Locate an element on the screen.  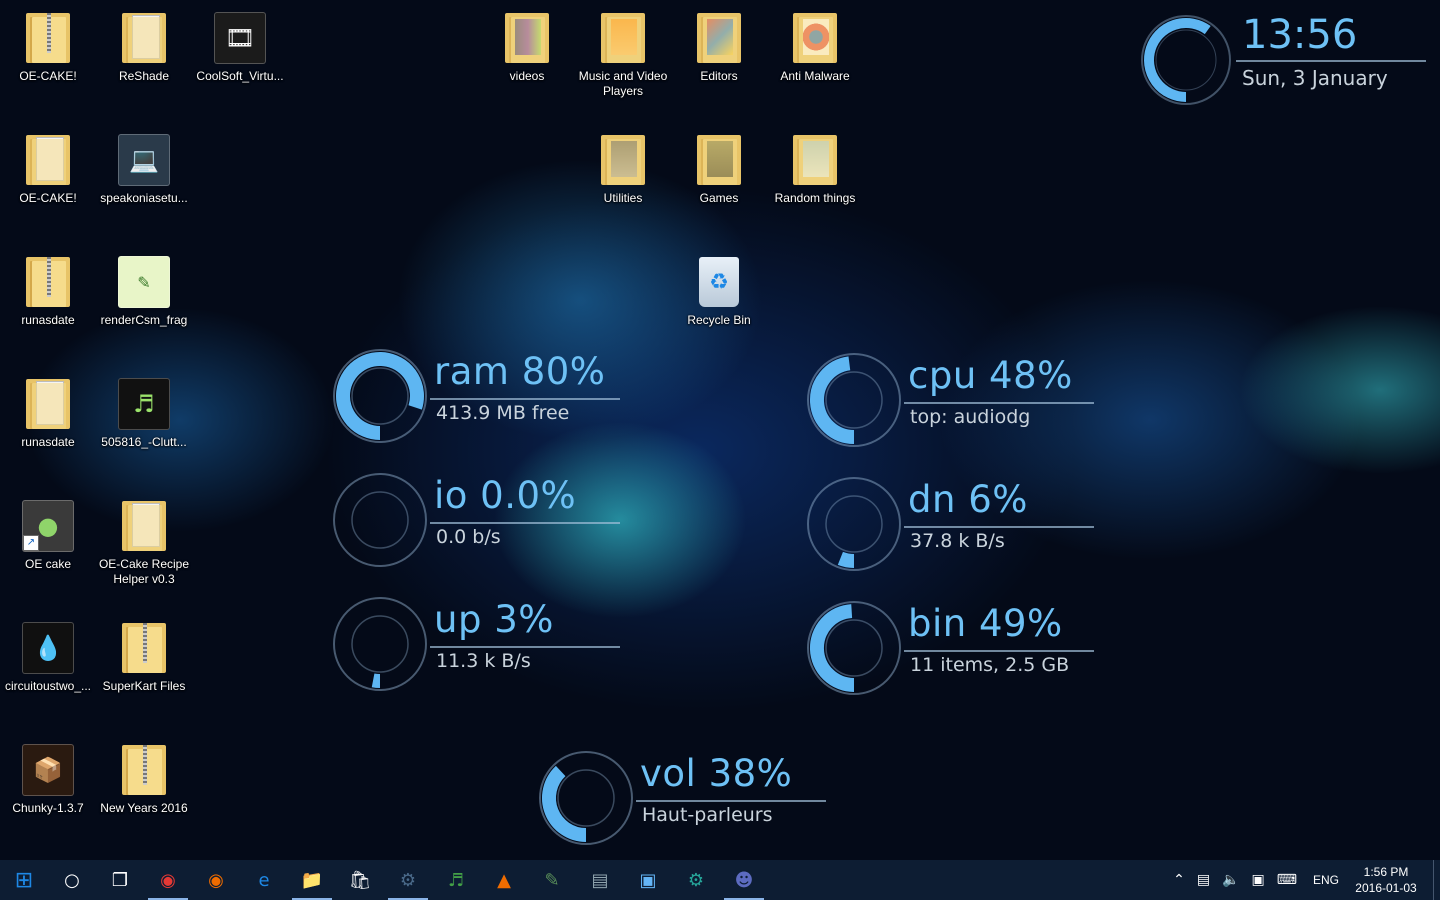
recycle-bin-icon: ♻ is located at coordinates (719, 282).